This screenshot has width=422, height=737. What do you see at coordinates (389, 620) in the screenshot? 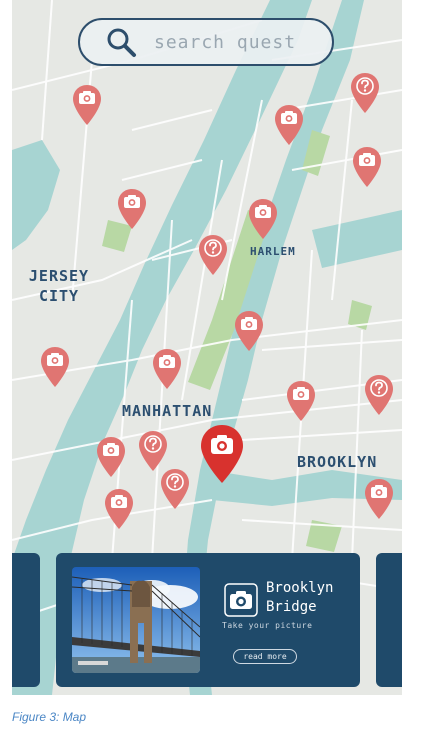
I see `next-card` at bounding box center [389, 620].